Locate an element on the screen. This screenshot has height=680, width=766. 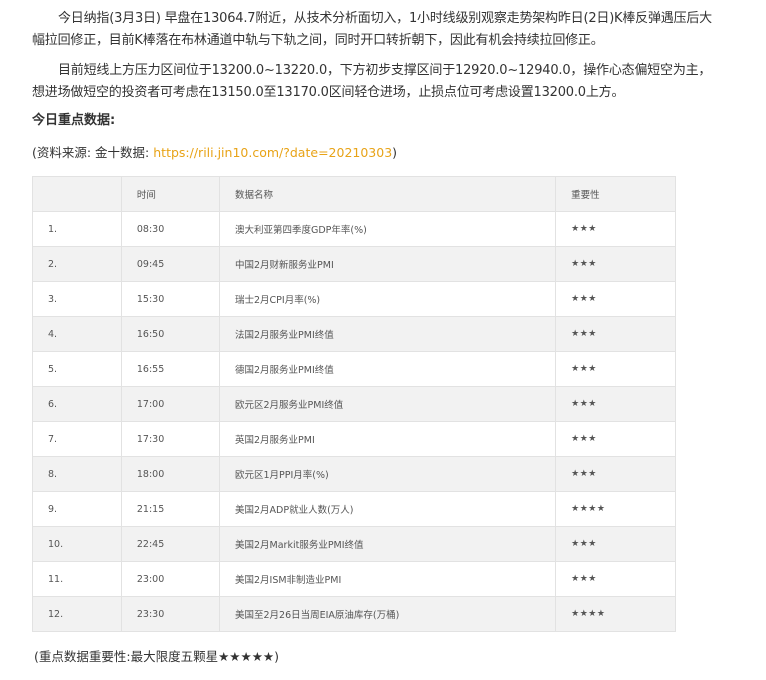
row-index: 11. is located at coordinates (77, 579).